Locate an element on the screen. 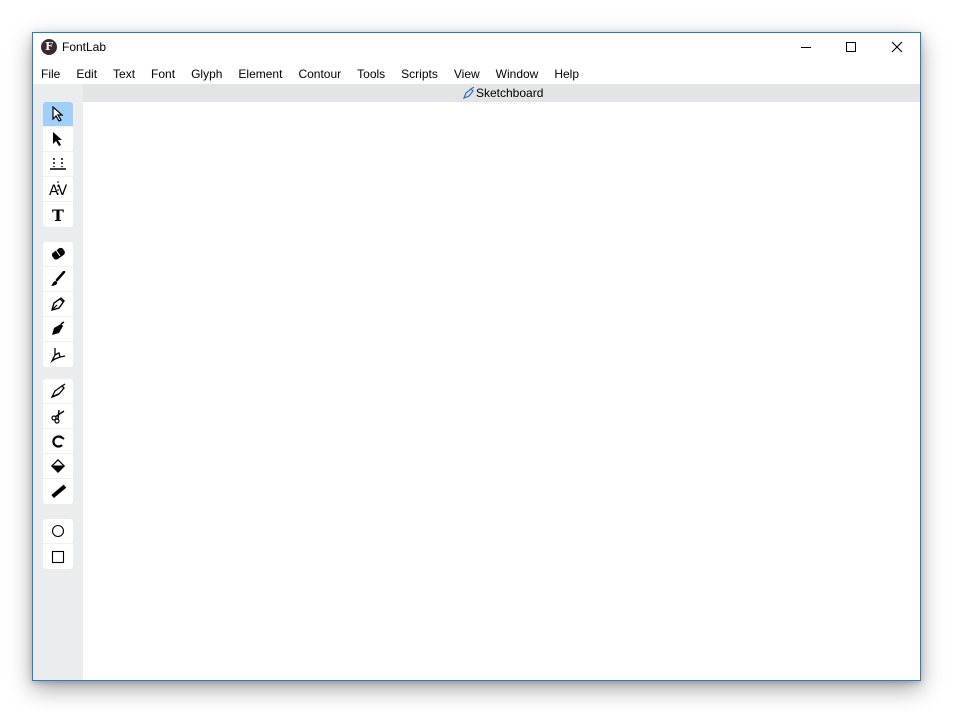  text-tool: T is located at coordinates (58, 214).